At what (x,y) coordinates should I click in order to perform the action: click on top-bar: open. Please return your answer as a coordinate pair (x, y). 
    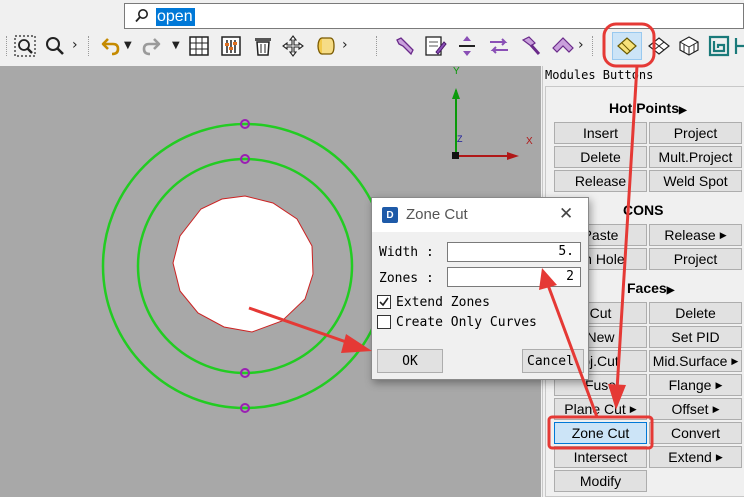
    Looking at the image, I should click on (372, 15).